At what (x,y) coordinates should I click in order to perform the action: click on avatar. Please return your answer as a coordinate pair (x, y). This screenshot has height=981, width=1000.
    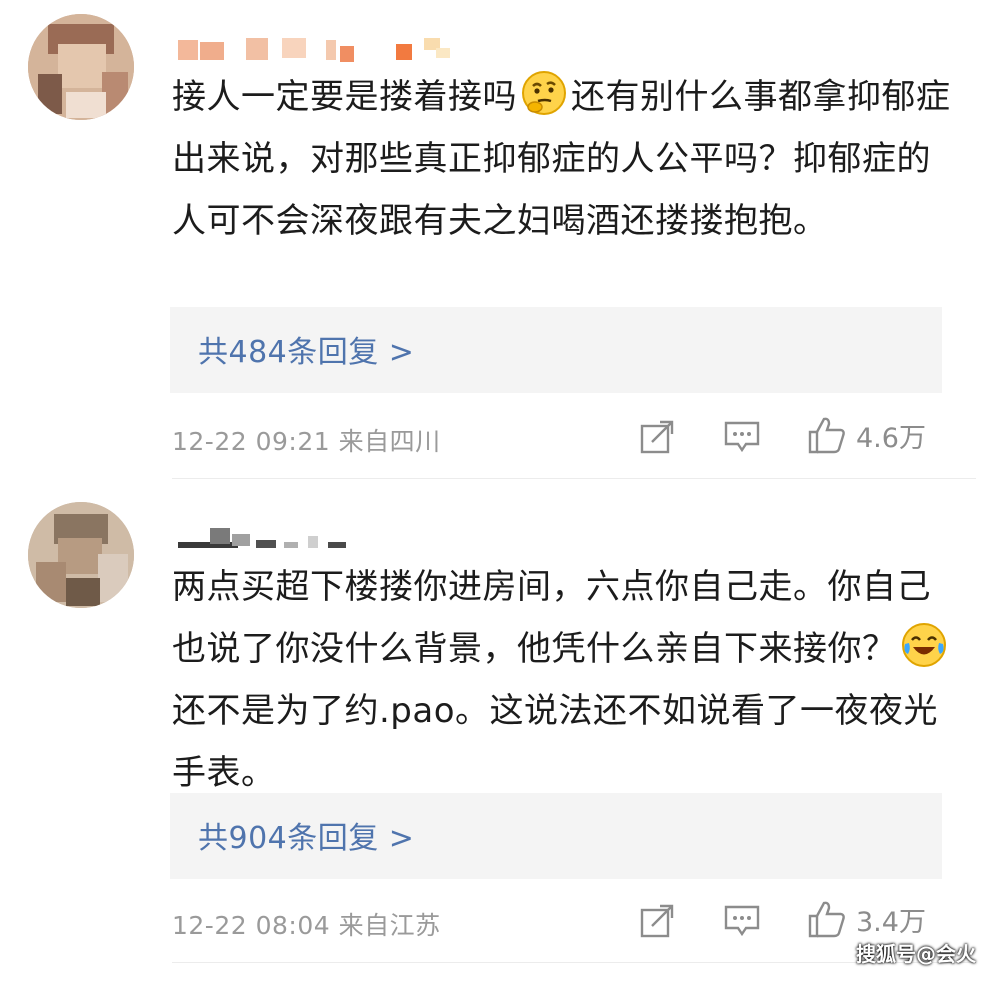
    Looking at the image, I should click on (81, 555).